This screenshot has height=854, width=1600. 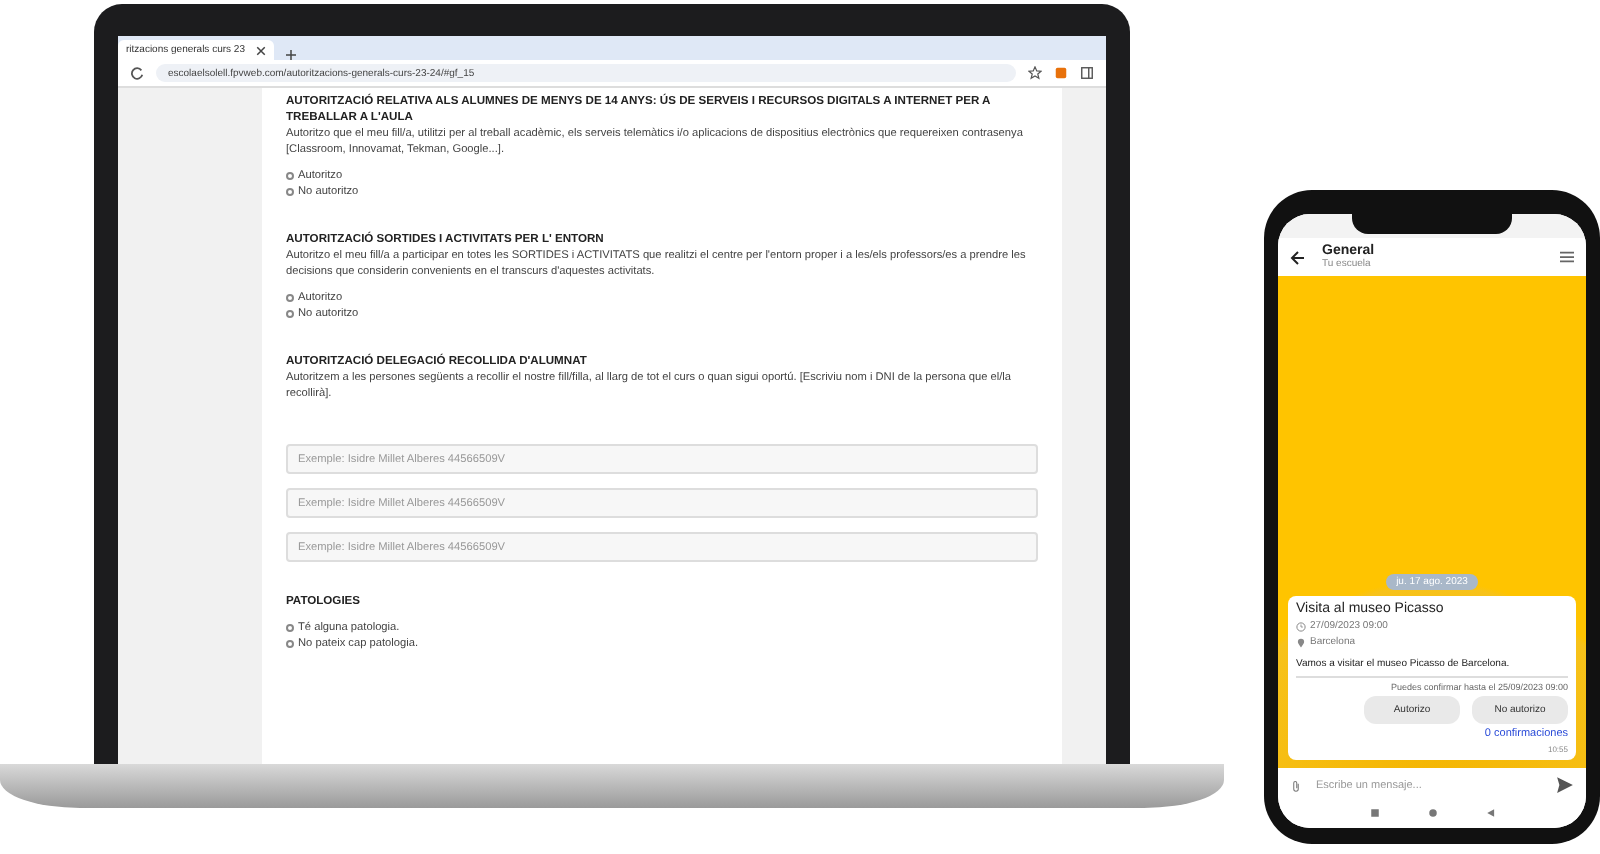 I want to click on close-icon, so click(x=261, y=50).